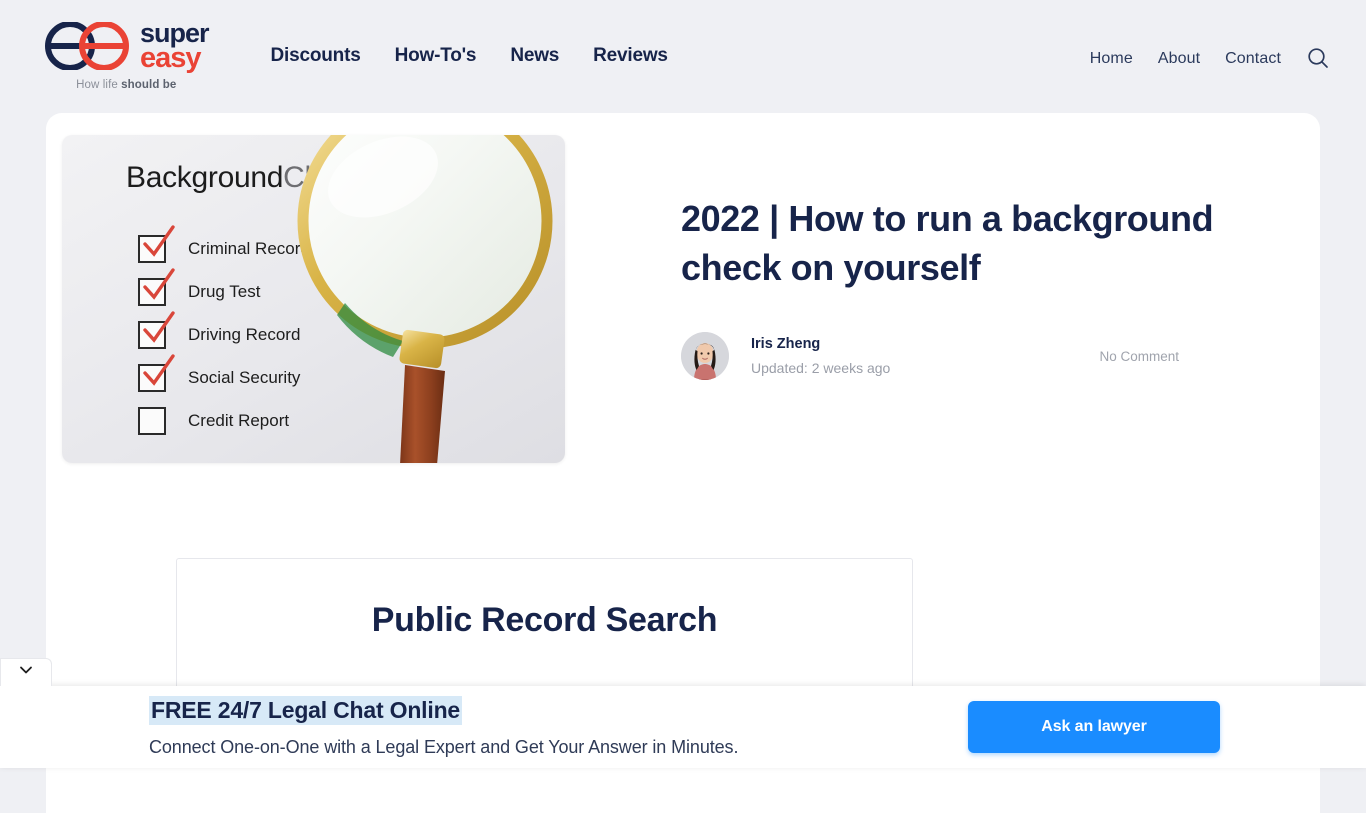 The width and height of the screenshot is (1366, 813). I want to click on brand-name-line2: easy, so click(174, 58).